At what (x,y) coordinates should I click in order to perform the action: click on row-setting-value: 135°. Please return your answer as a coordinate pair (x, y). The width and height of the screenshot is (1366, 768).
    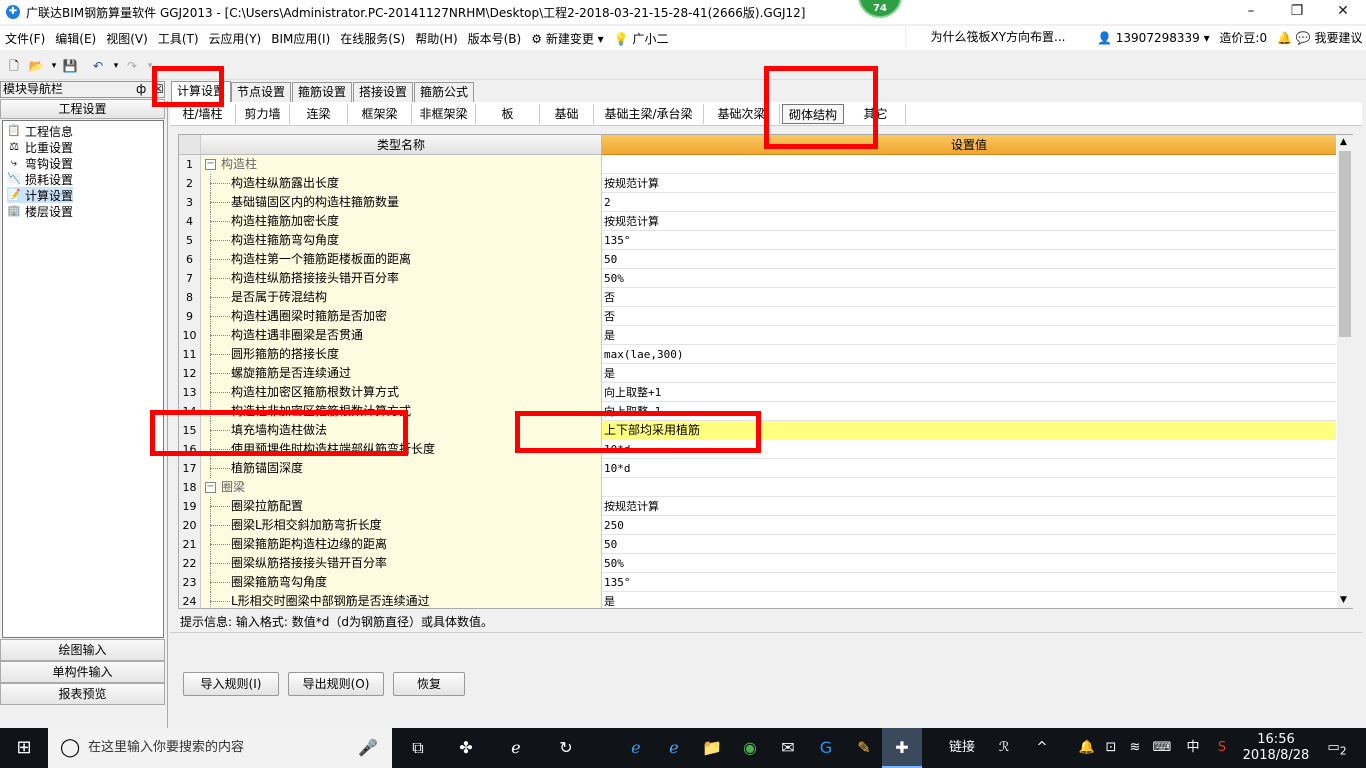
    Looking at the image, I should click on (969, 582).